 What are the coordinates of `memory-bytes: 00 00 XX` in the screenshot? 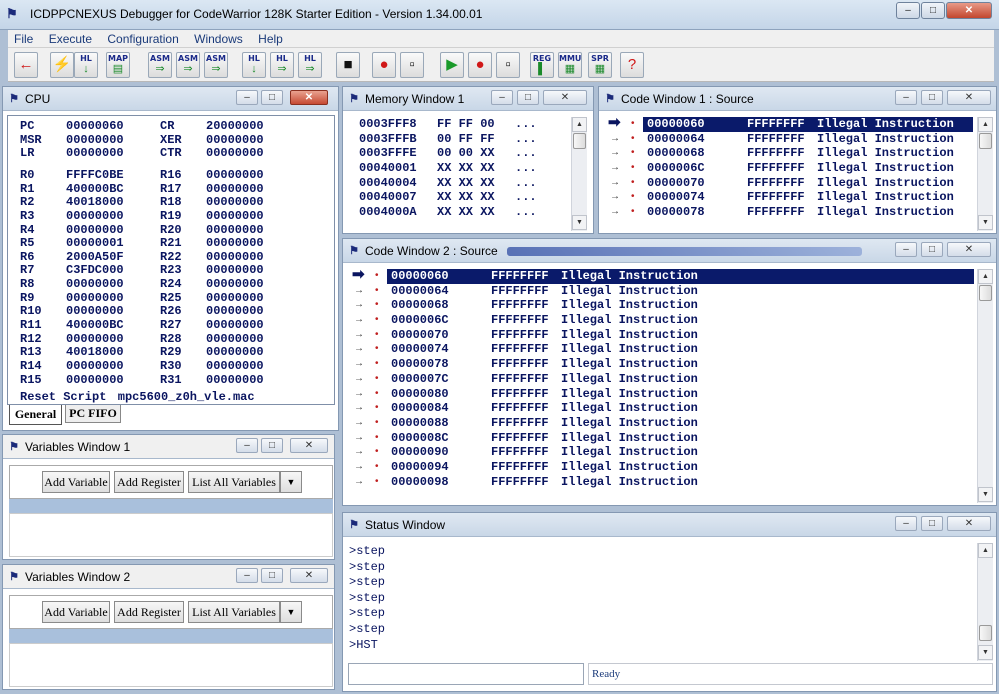 It's located at (466, 153).